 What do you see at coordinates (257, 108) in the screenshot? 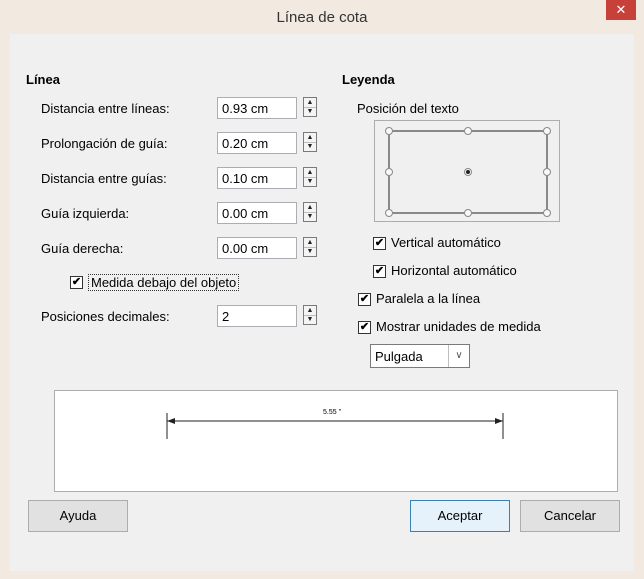
I see `distancia-lineas-input: 0.93 cm` at bounding box center [257, 108].